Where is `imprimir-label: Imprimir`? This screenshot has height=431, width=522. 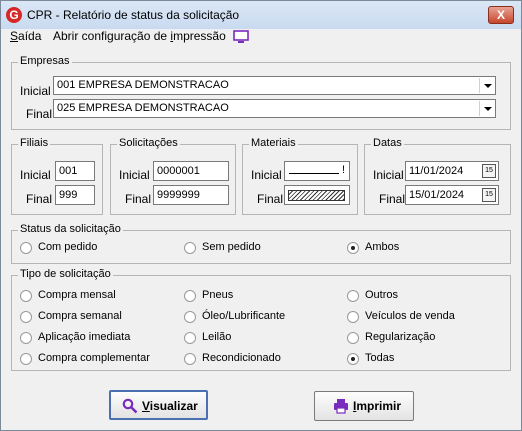 imprimir-label: Imprimir is located at coordinates (377, 406).